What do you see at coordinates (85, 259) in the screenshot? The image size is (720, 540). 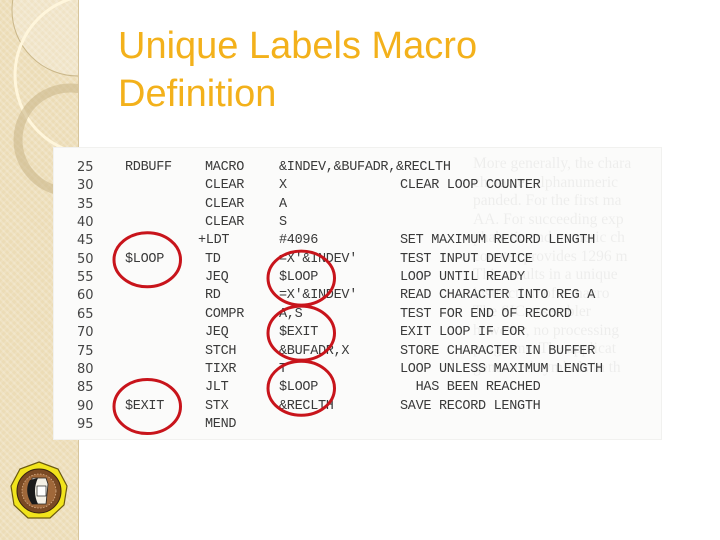 I see `code-line-number: 50` at bounding box center [85, 259].